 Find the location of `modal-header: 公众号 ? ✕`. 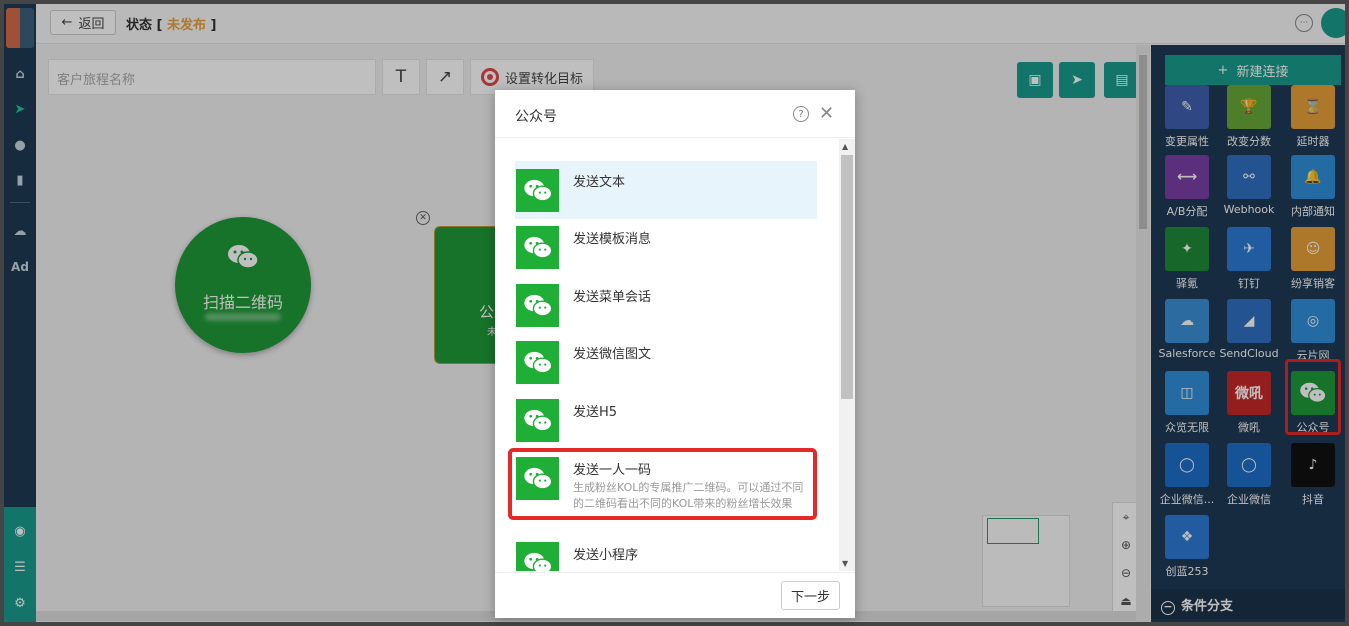

modal-header: 公众号 ? ✕ is located at coordinates (675, 114).